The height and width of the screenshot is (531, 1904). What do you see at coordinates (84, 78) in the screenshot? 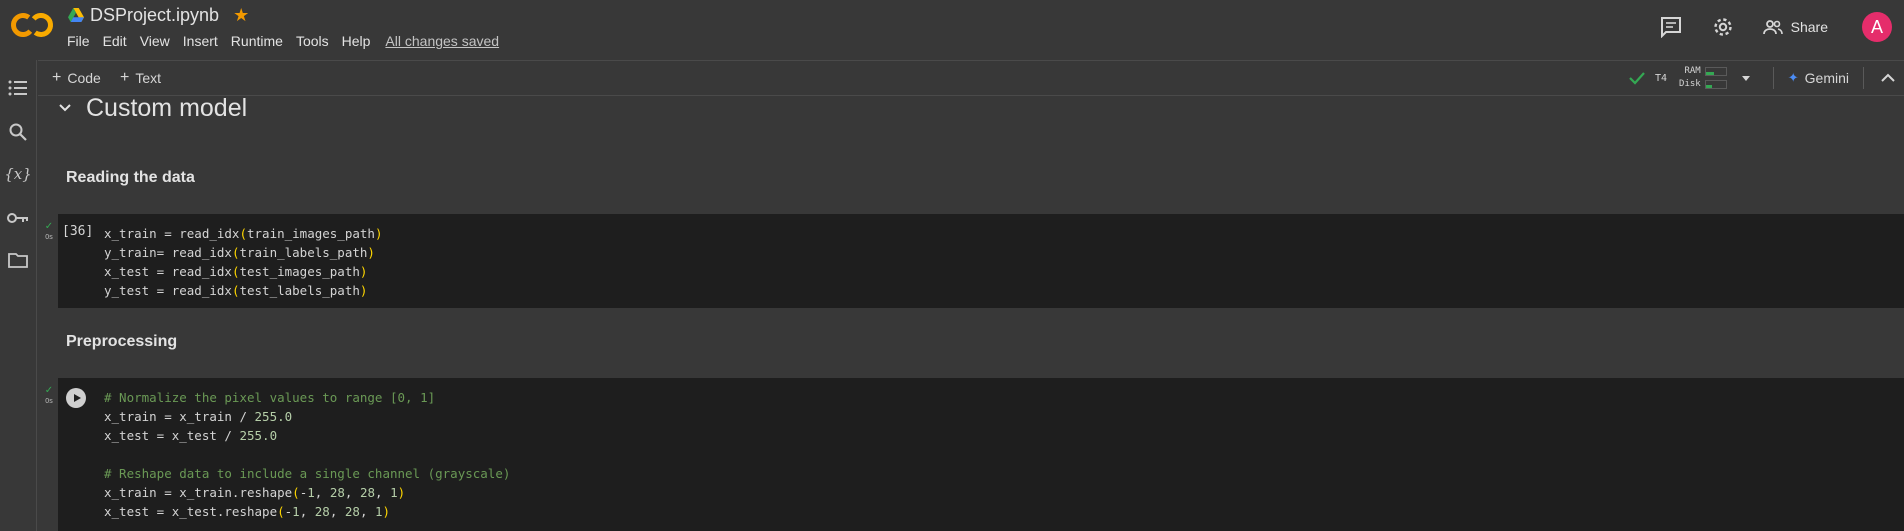
I see `add-code-label: Code` at bounding box center [84, 78].